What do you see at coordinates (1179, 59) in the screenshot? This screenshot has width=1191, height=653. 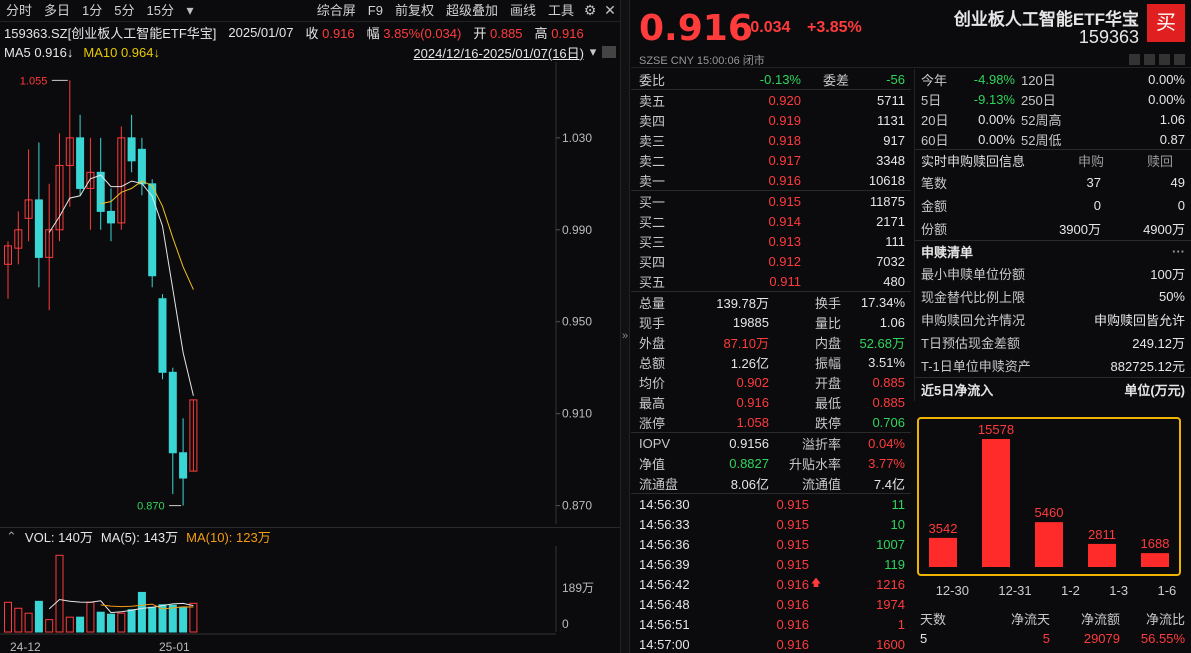 I see `grid-icon` at bounding box center [1179, 59].